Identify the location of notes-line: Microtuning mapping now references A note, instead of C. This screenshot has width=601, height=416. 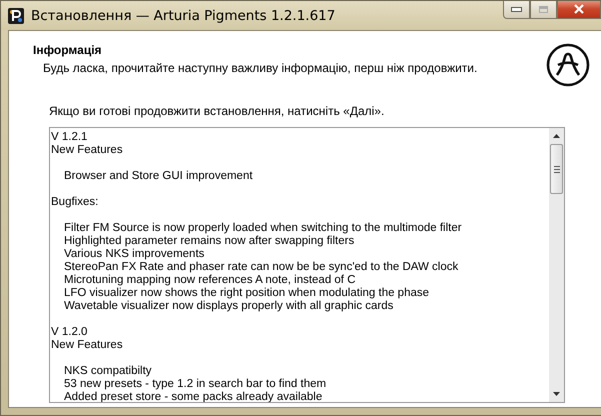
(210, 280).